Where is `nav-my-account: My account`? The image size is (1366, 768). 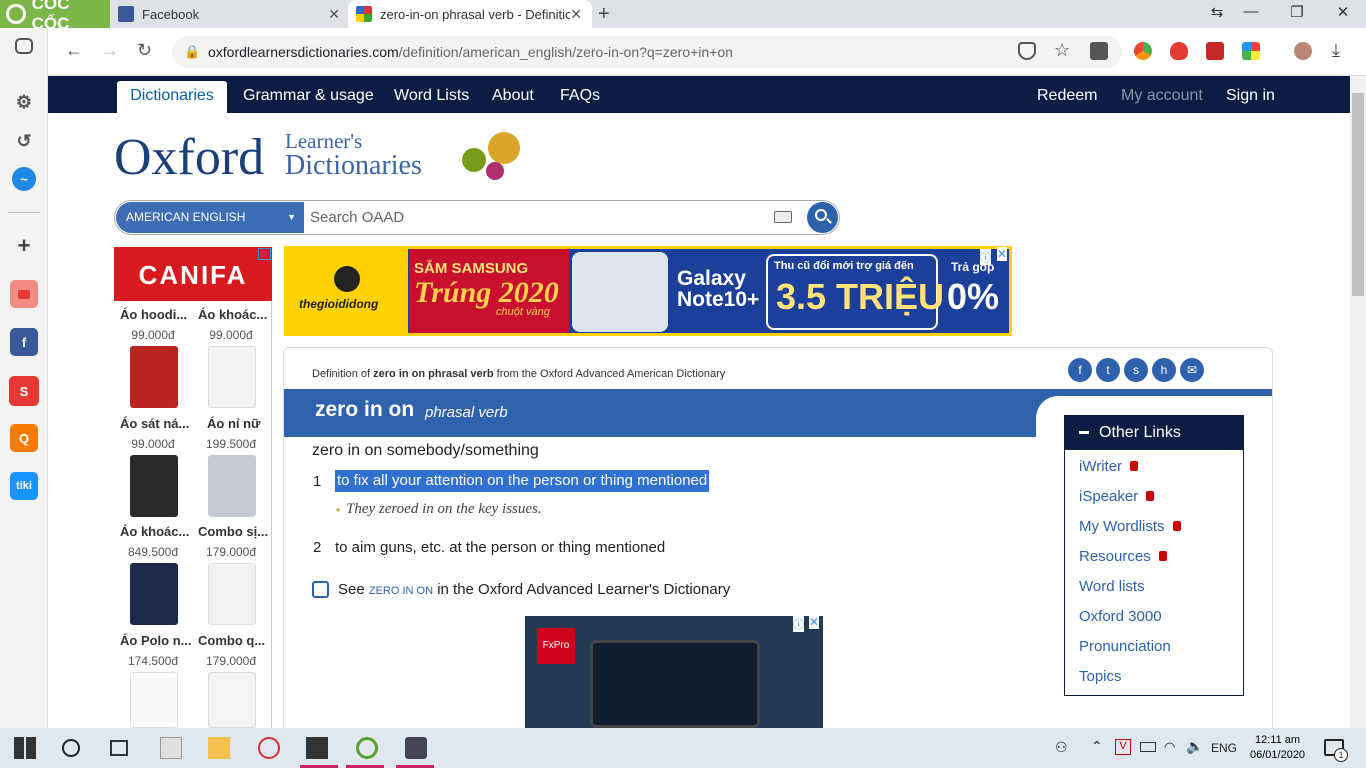
nav-my-account: My account is located at coordinates (1162, 96).